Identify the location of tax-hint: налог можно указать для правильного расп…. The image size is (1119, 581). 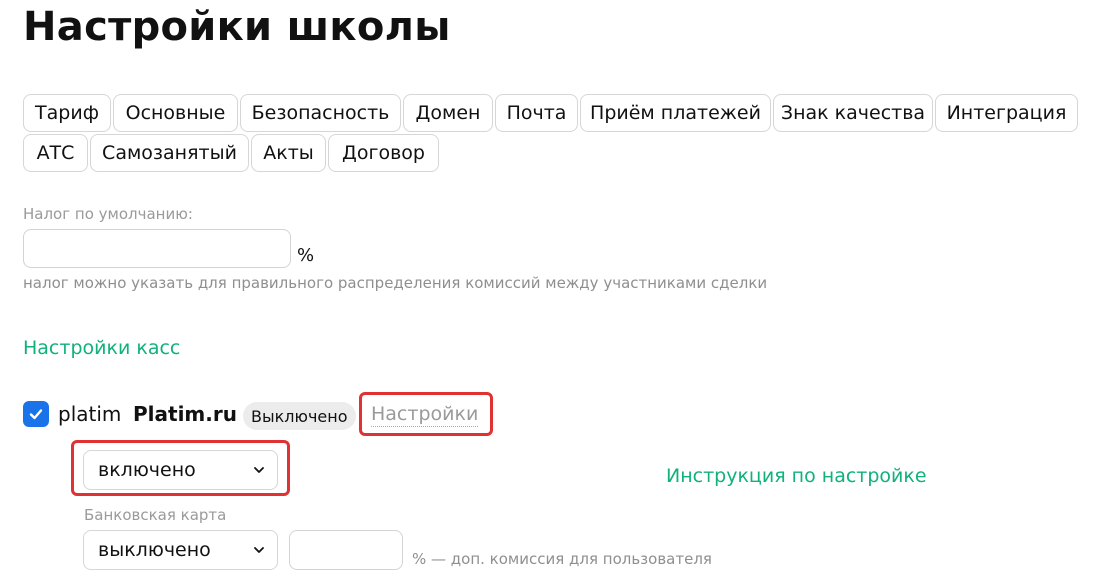
(395, 283).